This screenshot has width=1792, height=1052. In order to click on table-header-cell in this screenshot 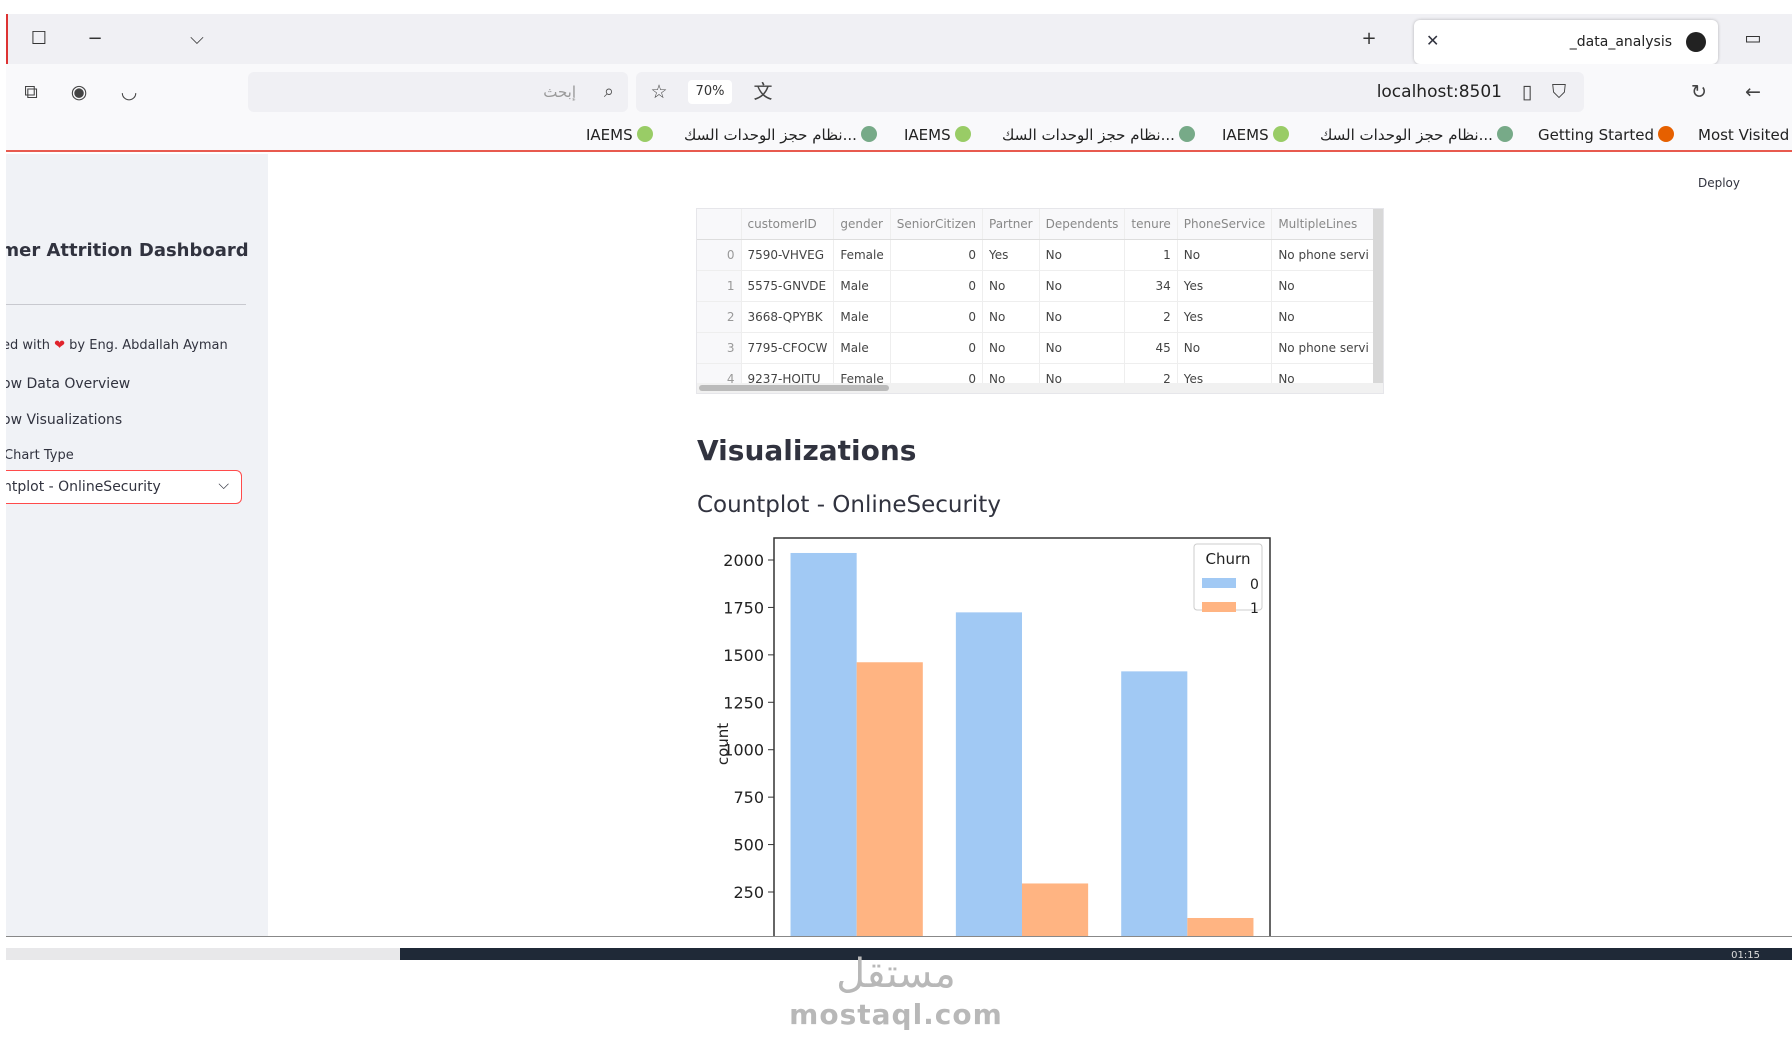, I will do `click(719, 224)`.